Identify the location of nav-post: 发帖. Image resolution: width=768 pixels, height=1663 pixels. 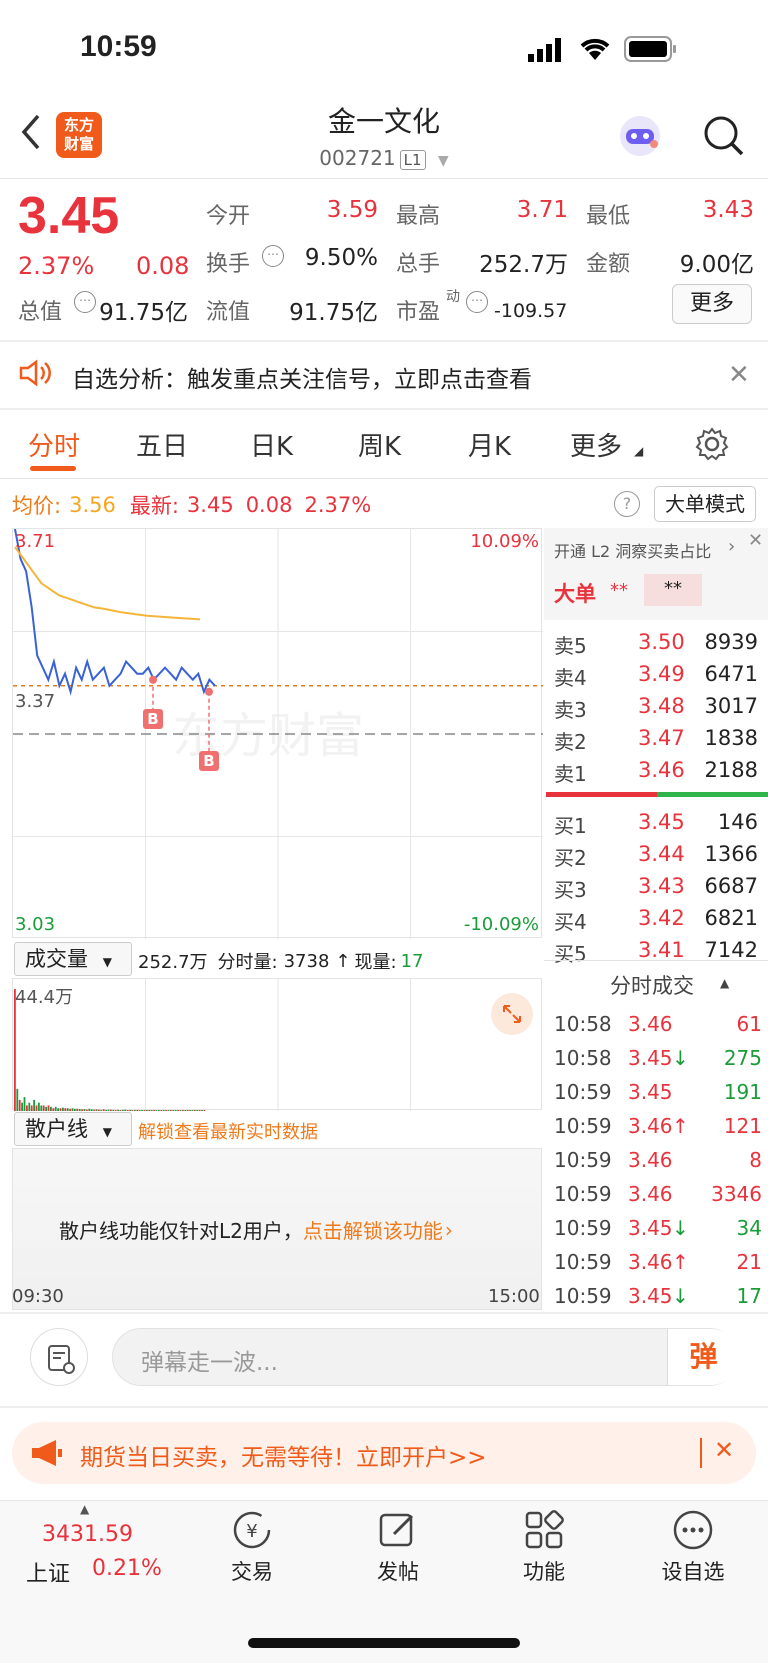
(398, 1547).